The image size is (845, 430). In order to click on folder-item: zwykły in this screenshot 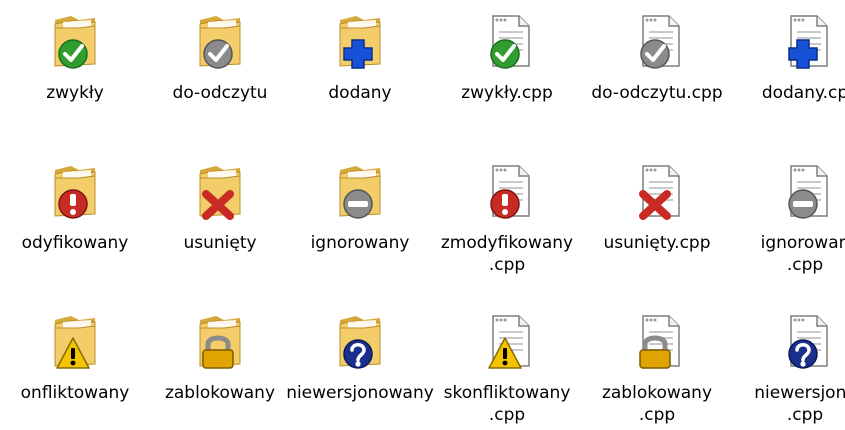, I will do `click(75, 70)`.